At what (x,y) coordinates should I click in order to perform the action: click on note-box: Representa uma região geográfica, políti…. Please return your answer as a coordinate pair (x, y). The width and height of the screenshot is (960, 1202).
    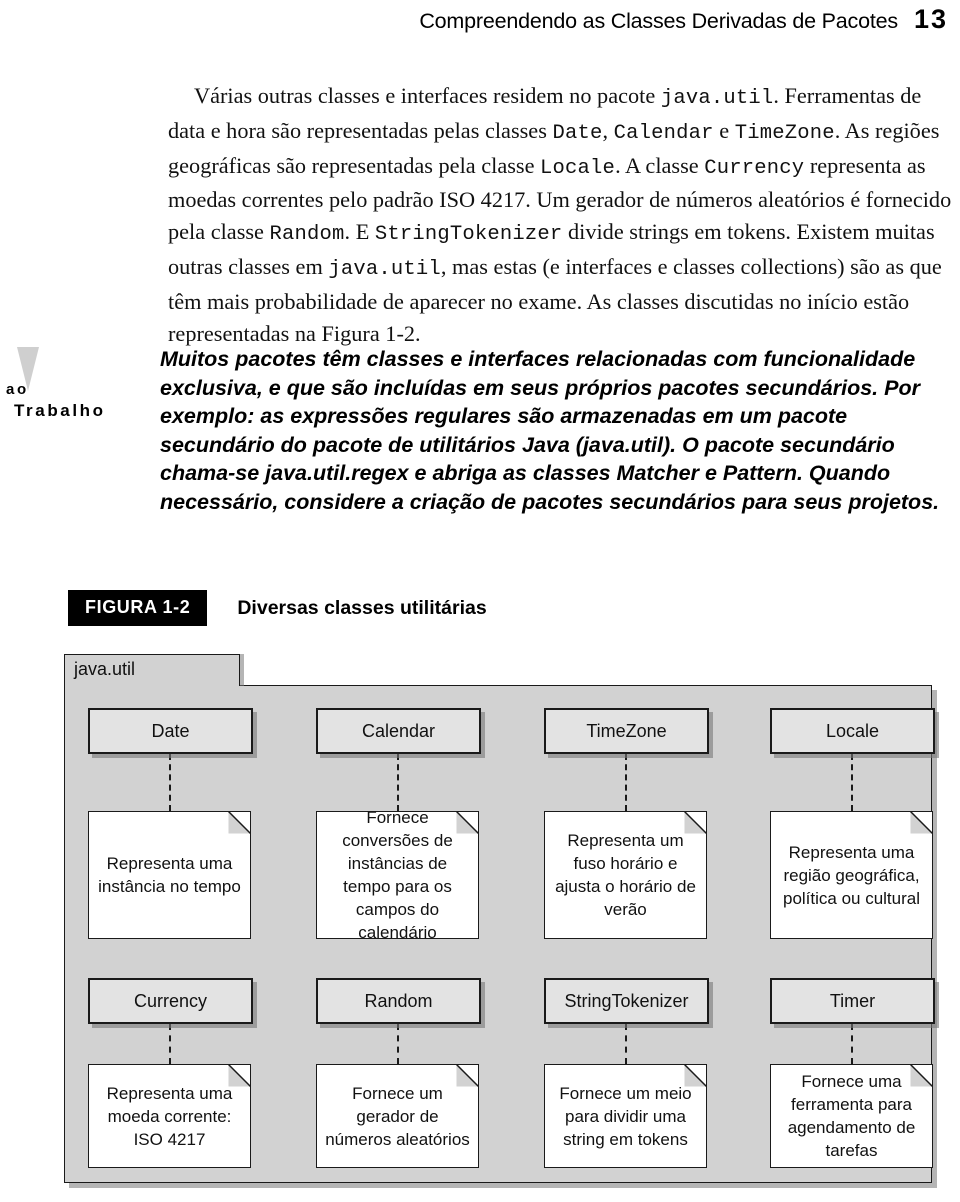
    Looking at the image, I should click on (852, 874).